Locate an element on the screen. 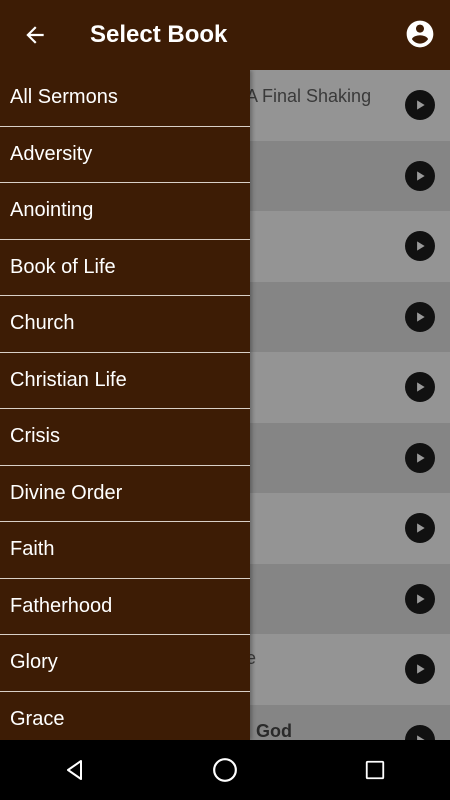 The image size is (450, 800). sermon-title: l God is located at coordinates (269, 730).